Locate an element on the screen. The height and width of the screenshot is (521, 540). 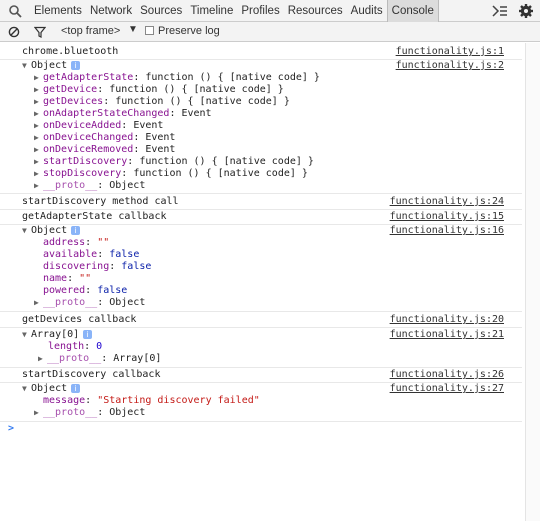
tab-resources: Resources is located at coordinates (315, 11).